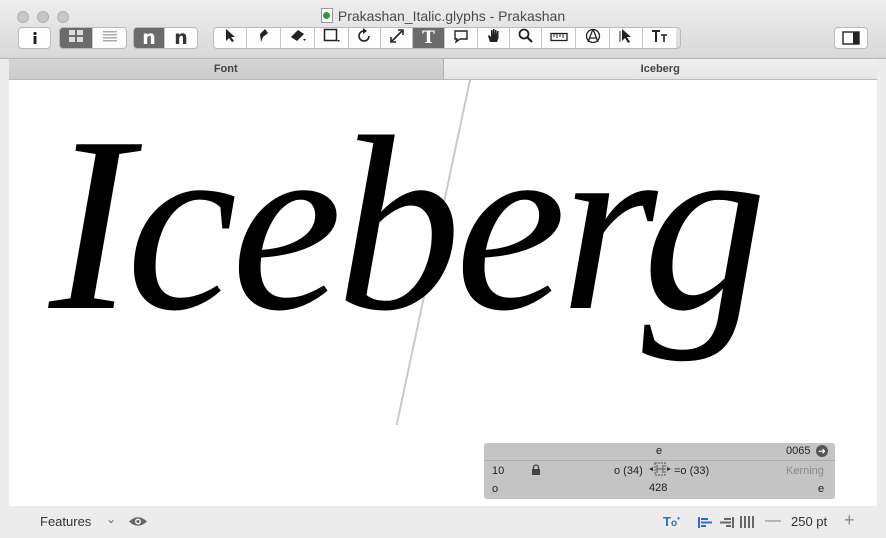 The height and width of the screenshot is (538, 886). What do you see at coordinates (809, 521) in the screenshot?
I see `zoom-value: 250 pt` at bounding box center [809, 521].